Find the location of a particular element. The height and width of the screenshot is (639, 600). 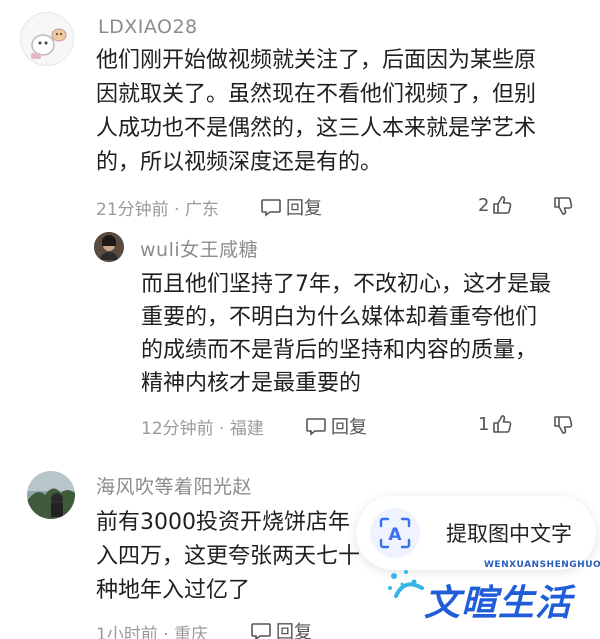

watermark-logo: WENXUANSHENGHUO 文暄生活 is located at coordinates (492, 599).